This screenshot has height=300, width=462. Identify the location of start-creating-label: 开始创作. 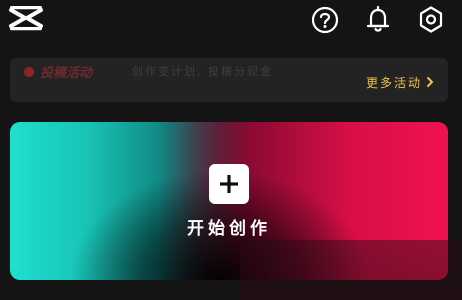
(229, 229).